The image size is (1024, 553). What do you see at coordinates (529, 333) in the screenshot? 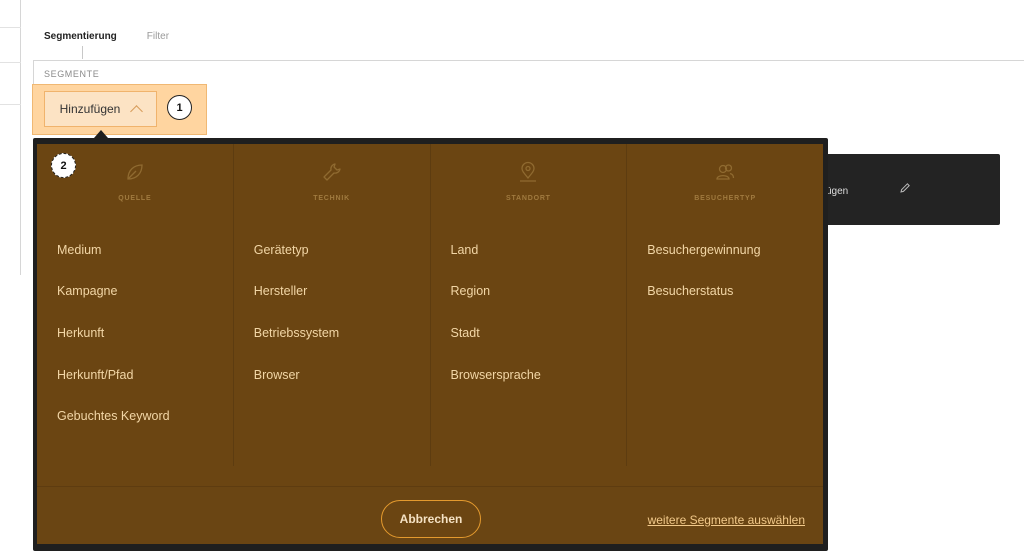
I see `segment-item-stadt: Stadt` at bounding box center [529, 333].